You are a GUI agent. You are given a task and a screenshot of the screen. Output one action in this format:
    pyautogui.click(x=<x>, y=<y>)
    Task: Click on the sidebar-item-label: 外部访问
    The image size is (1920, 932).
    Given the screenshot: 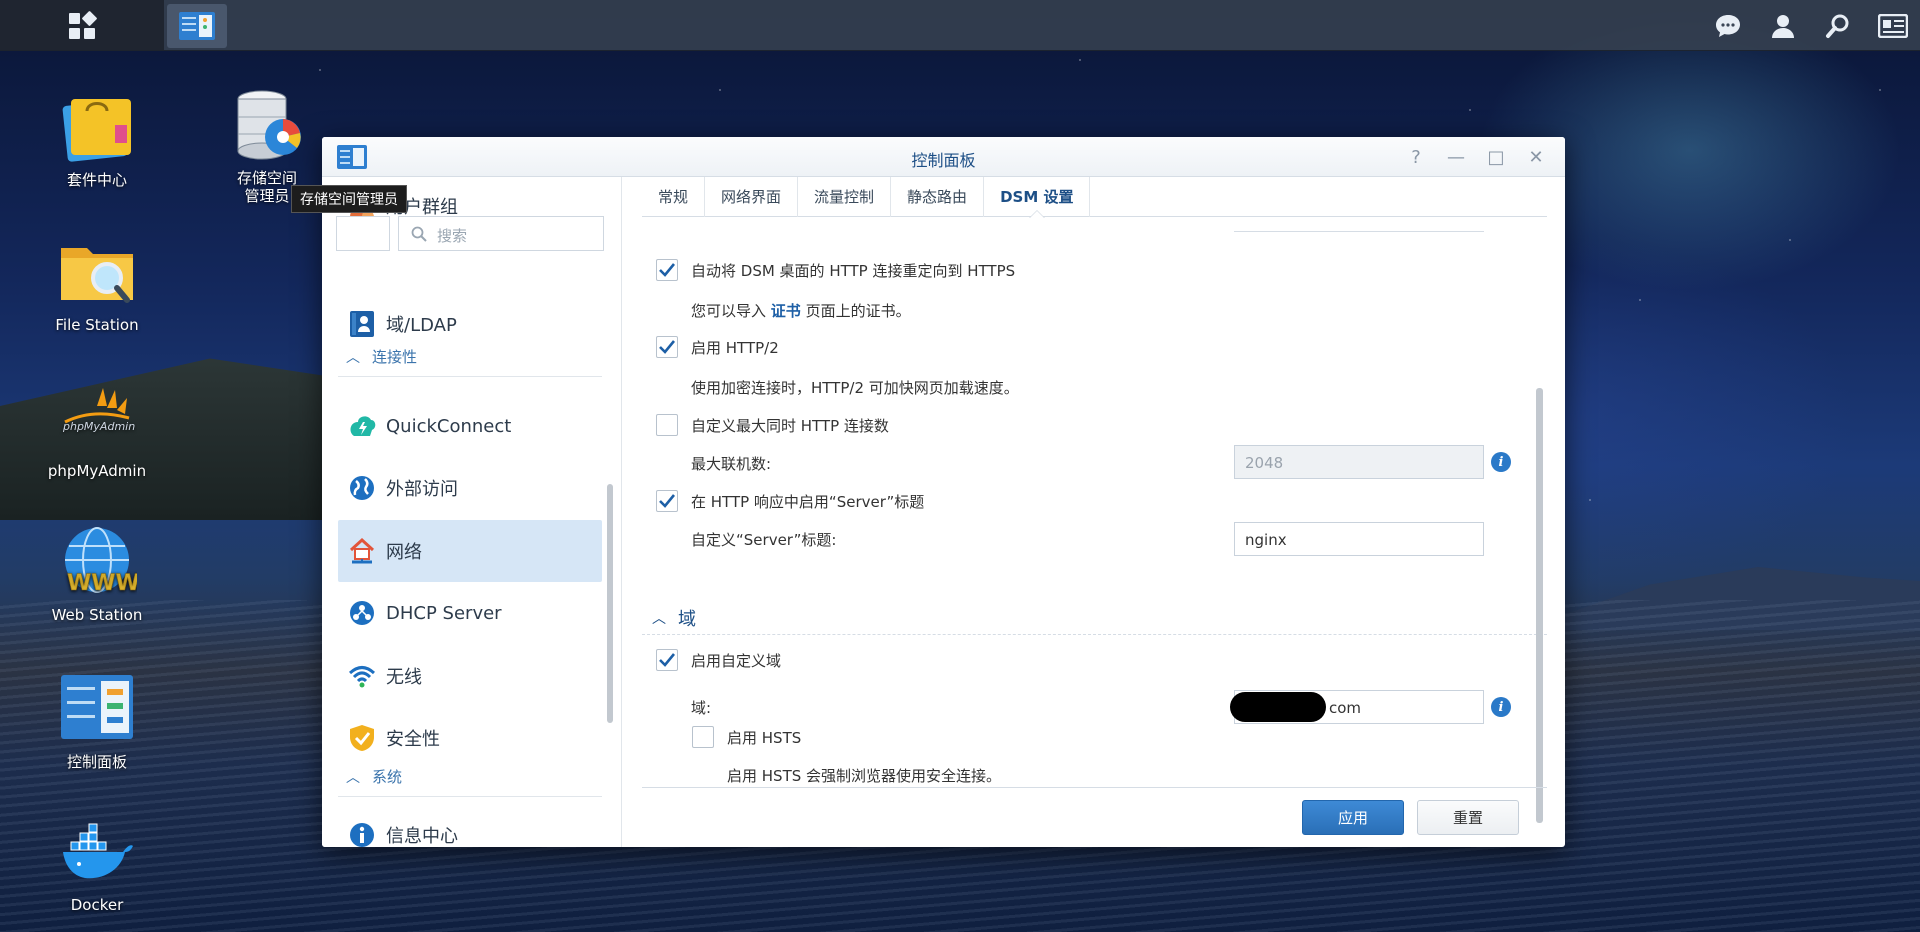 What is the action you would take?
    pyautogui.click(x=422, y=489)
    